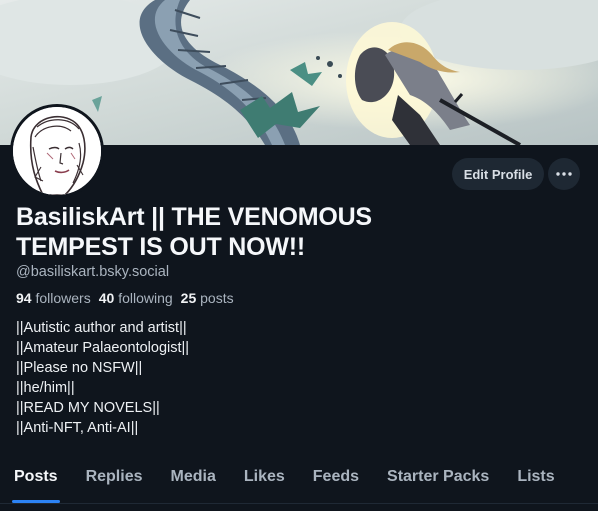  What do you see at coordinates (36, 476) in the screenshot?
I see `tab-label: Posts` at bounding box center [36, 476].